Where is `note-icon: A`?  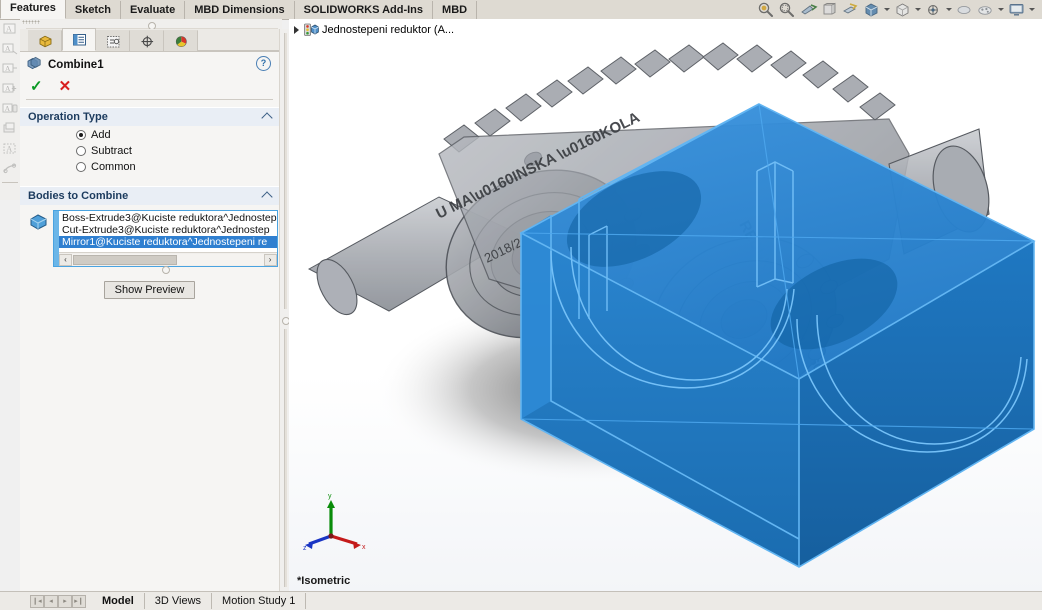 note-icon: A is located at coordinates (10, 30).